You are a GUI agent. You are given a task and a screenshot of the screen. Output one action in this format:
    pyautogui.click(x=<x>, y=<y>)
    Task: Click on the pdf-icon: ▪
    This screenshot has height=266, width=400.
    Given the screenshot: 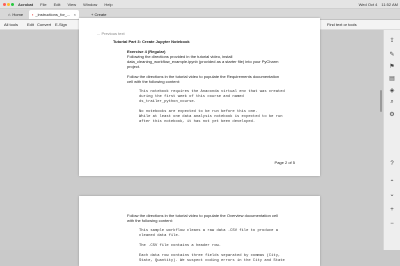 What is the action you would take?
    pyautogui.click(x=33, y=14)
    